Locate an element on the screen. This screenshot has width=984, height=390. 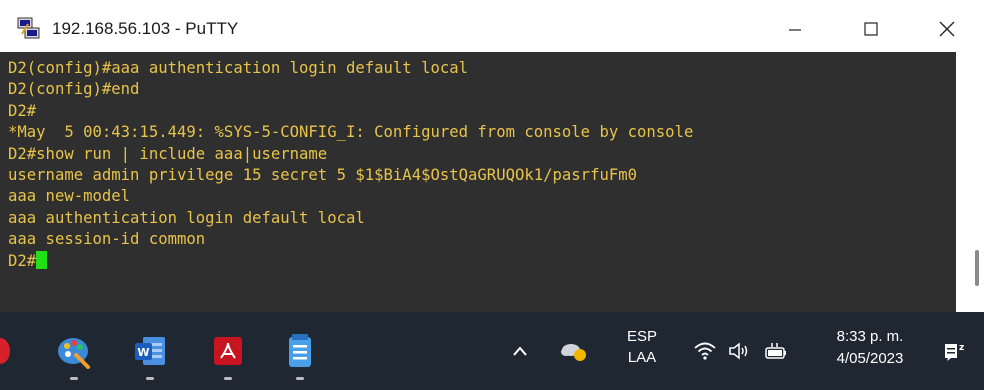
taskbar-app-paint is located at coordinates (74, 351).